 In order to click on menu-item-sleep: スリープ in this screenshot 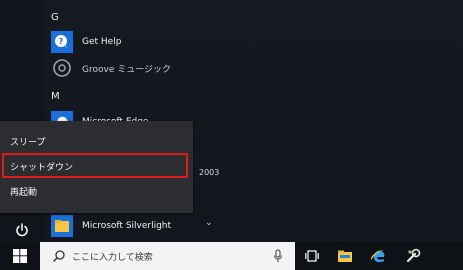, I will do `click(96, 141)`.